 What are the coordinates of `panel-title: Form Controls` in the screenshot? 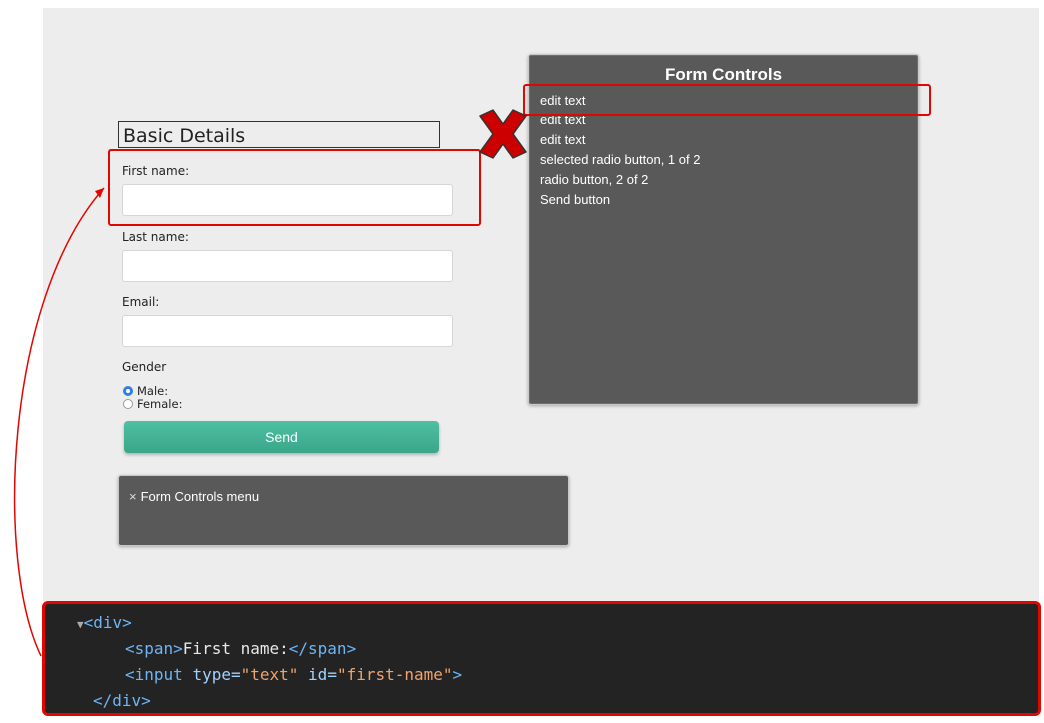 It's located at (723, 74).